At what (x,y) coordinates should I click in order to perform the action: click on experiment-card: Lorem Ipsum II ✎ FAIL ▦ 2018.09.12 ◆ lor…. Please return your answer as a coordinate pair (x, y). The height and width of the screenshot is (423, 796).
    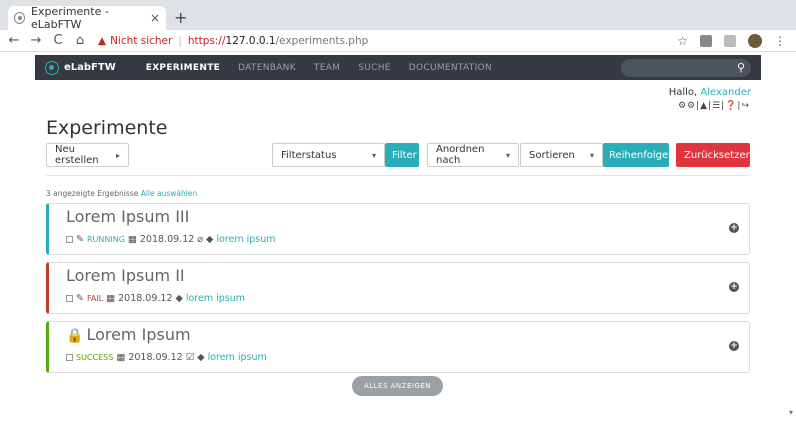
    Looking at the image, I should click on (398, 288).